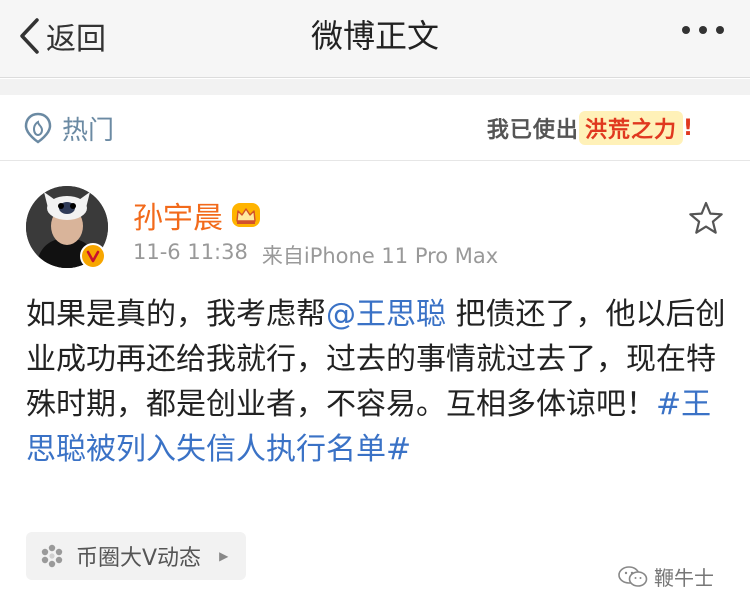 The height and width of the screenshot is (614, 750). I want to click on wechat-icon, so click(633, 576).